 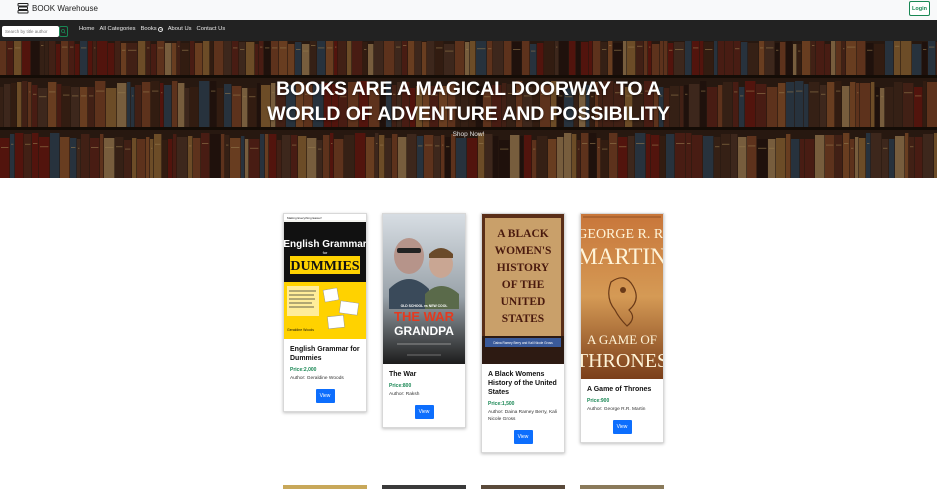 What do you see at coordinates (404, 394) in the screenshot?
I see `book-author: Author: Raksh` at bounding box center [404, 394].